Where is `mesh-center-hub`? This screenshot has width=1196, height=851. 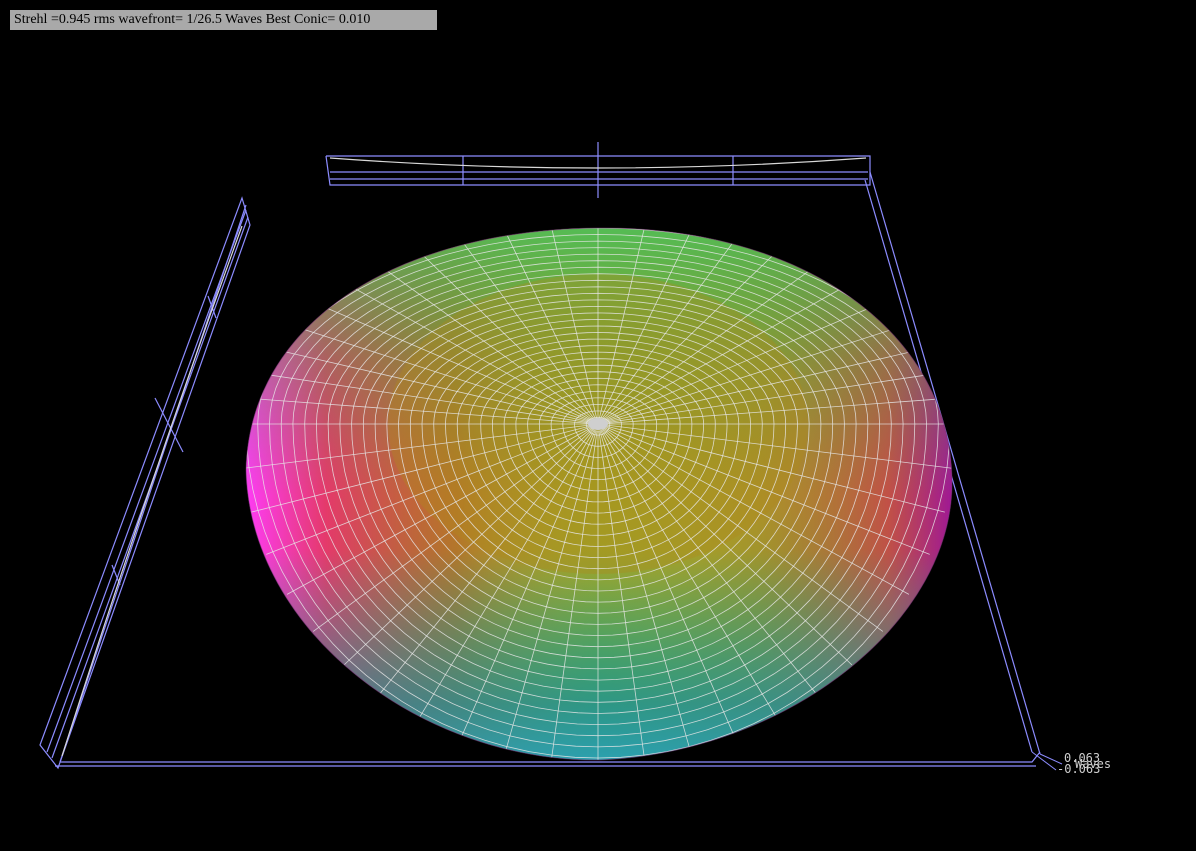 mesh-center-hub is located at coordinates (598, 424).